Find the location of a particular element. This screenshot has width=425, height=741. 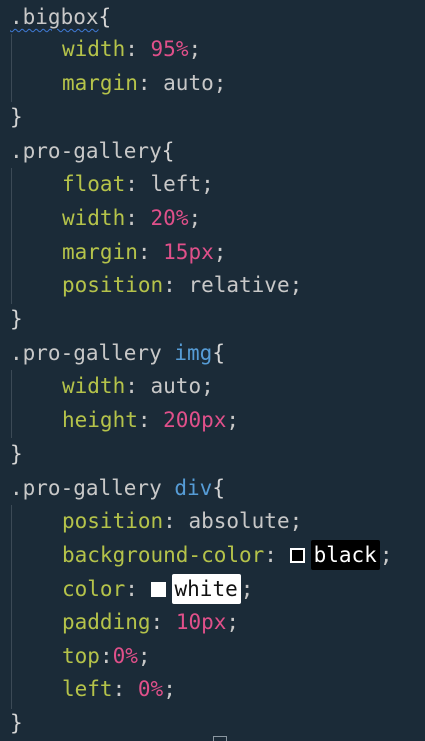

tag-selector: img is located at coordinates (193, 353).